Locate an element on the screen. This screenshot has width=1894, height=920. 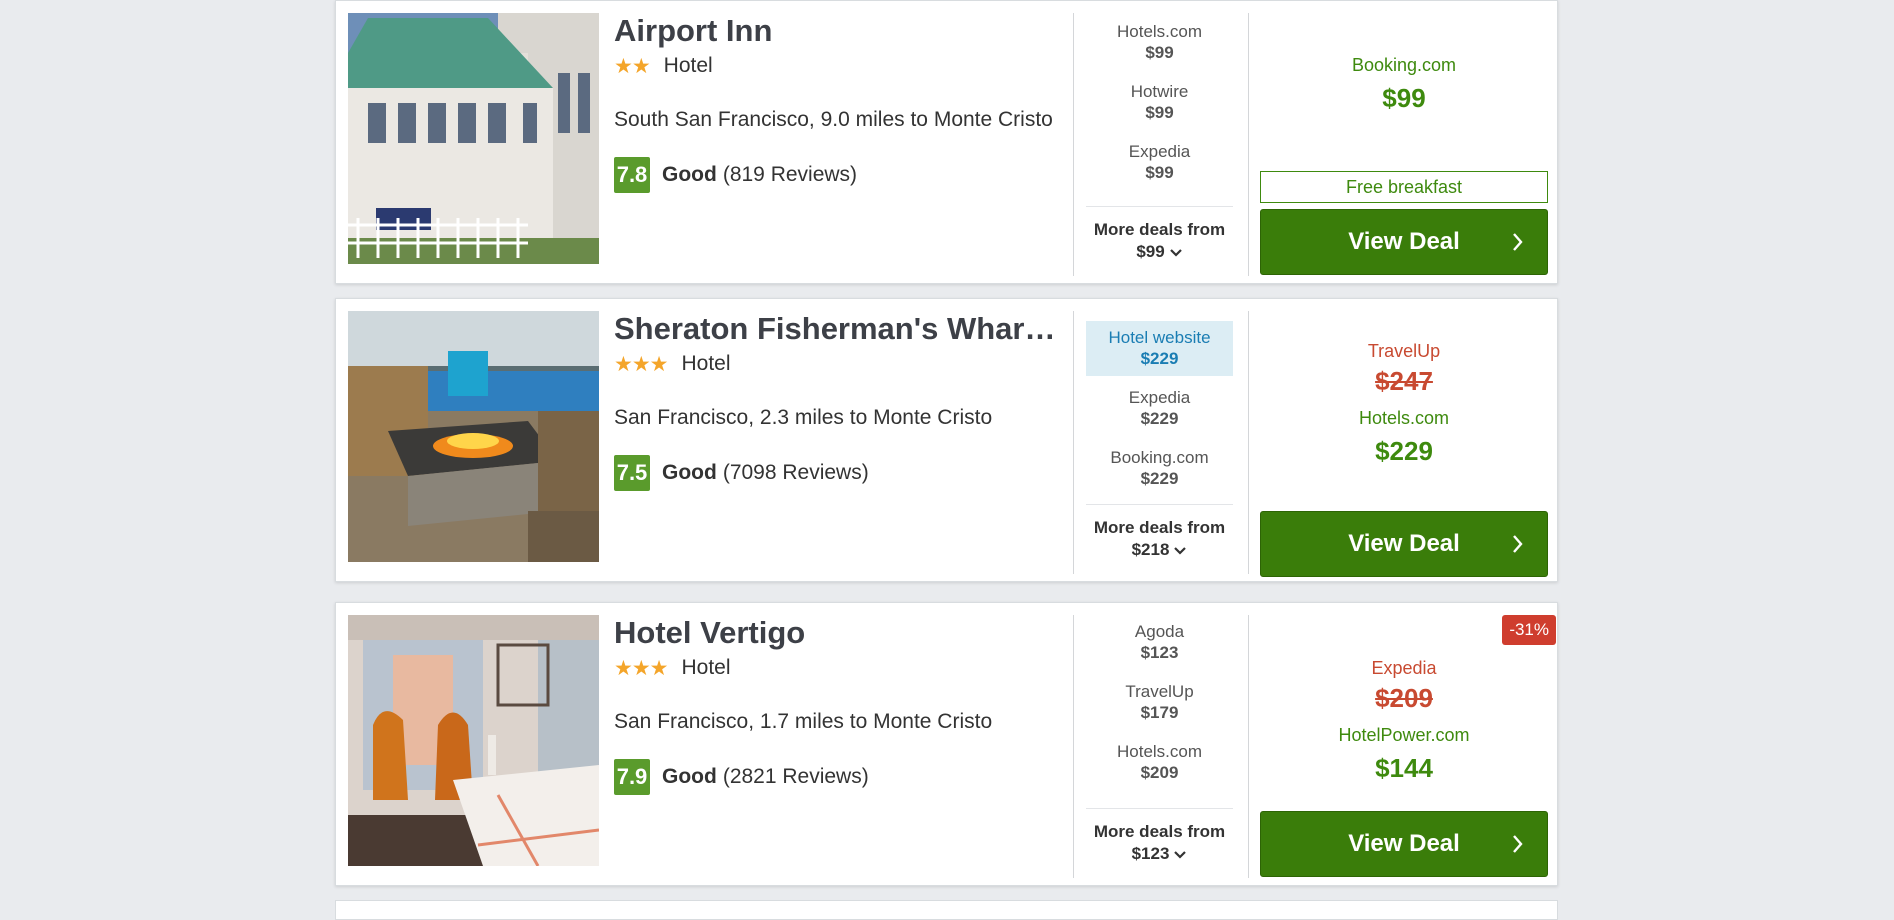
main-provider: Hotels.com is located at coordinates (1404, 418).